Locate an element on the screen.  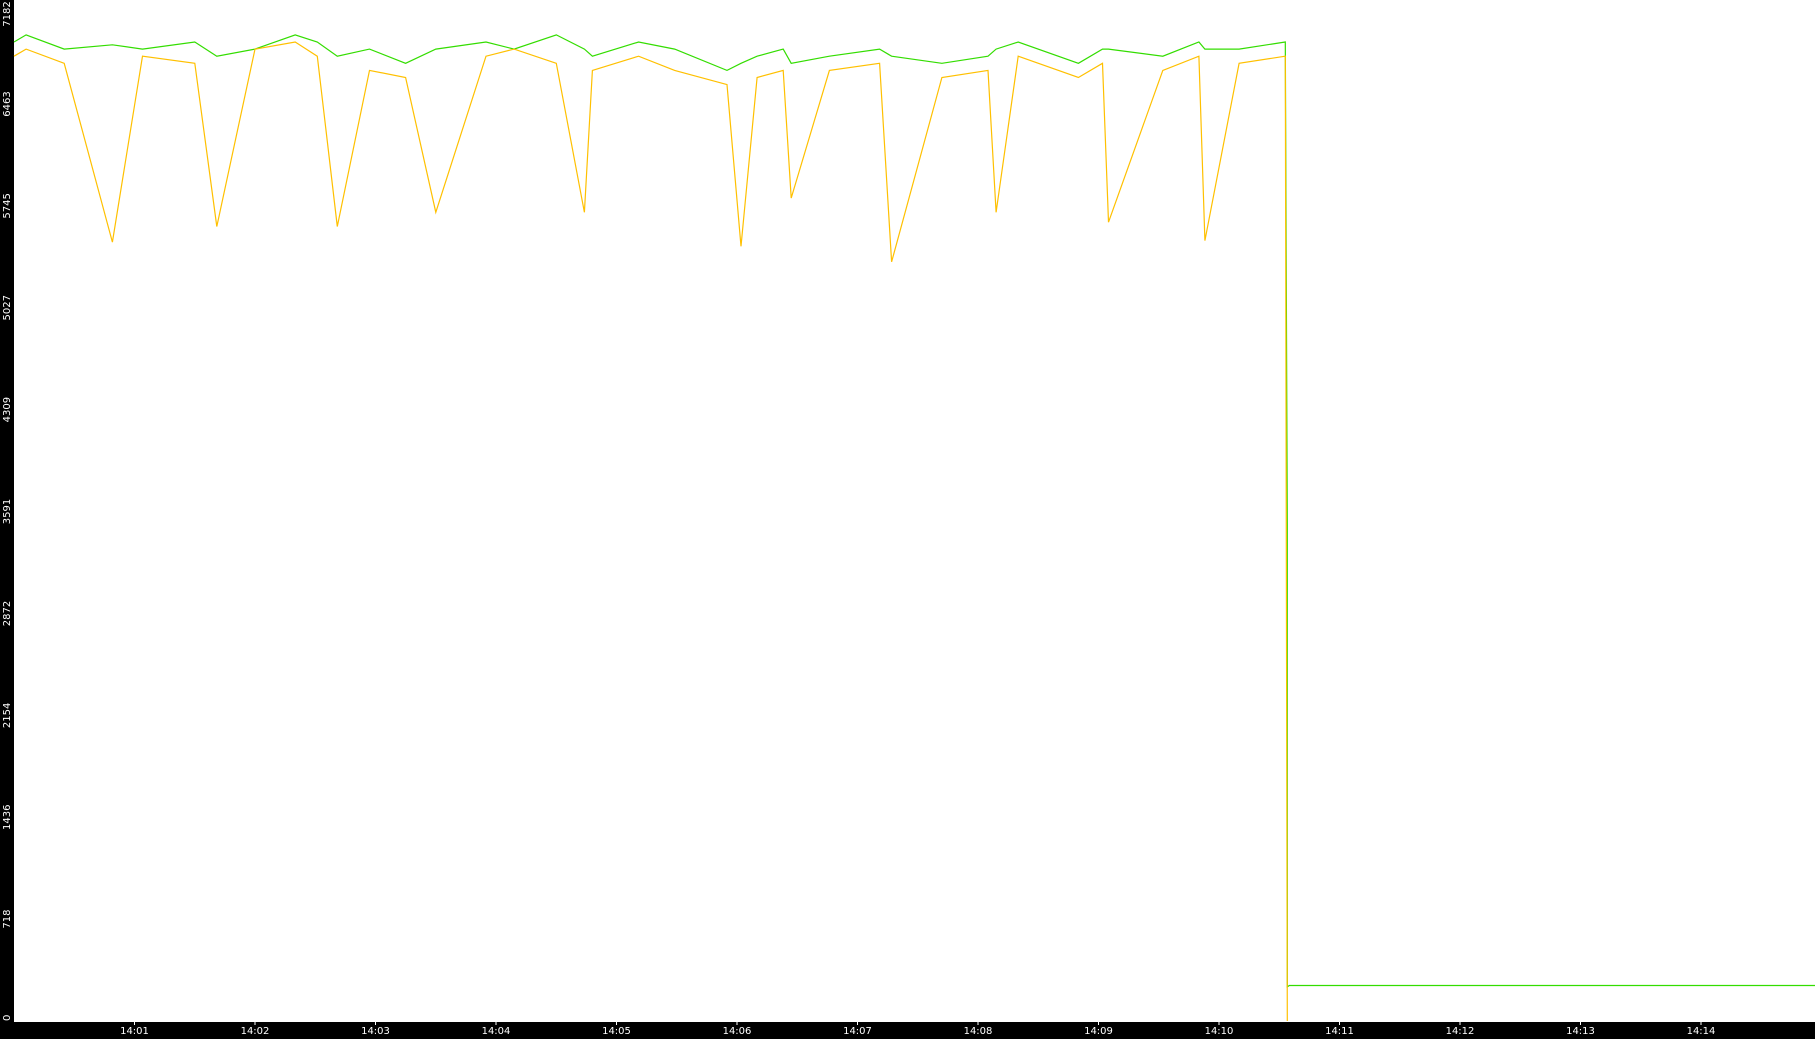
x-tick-label: 14:05 is located at coordinates (616, 1031).